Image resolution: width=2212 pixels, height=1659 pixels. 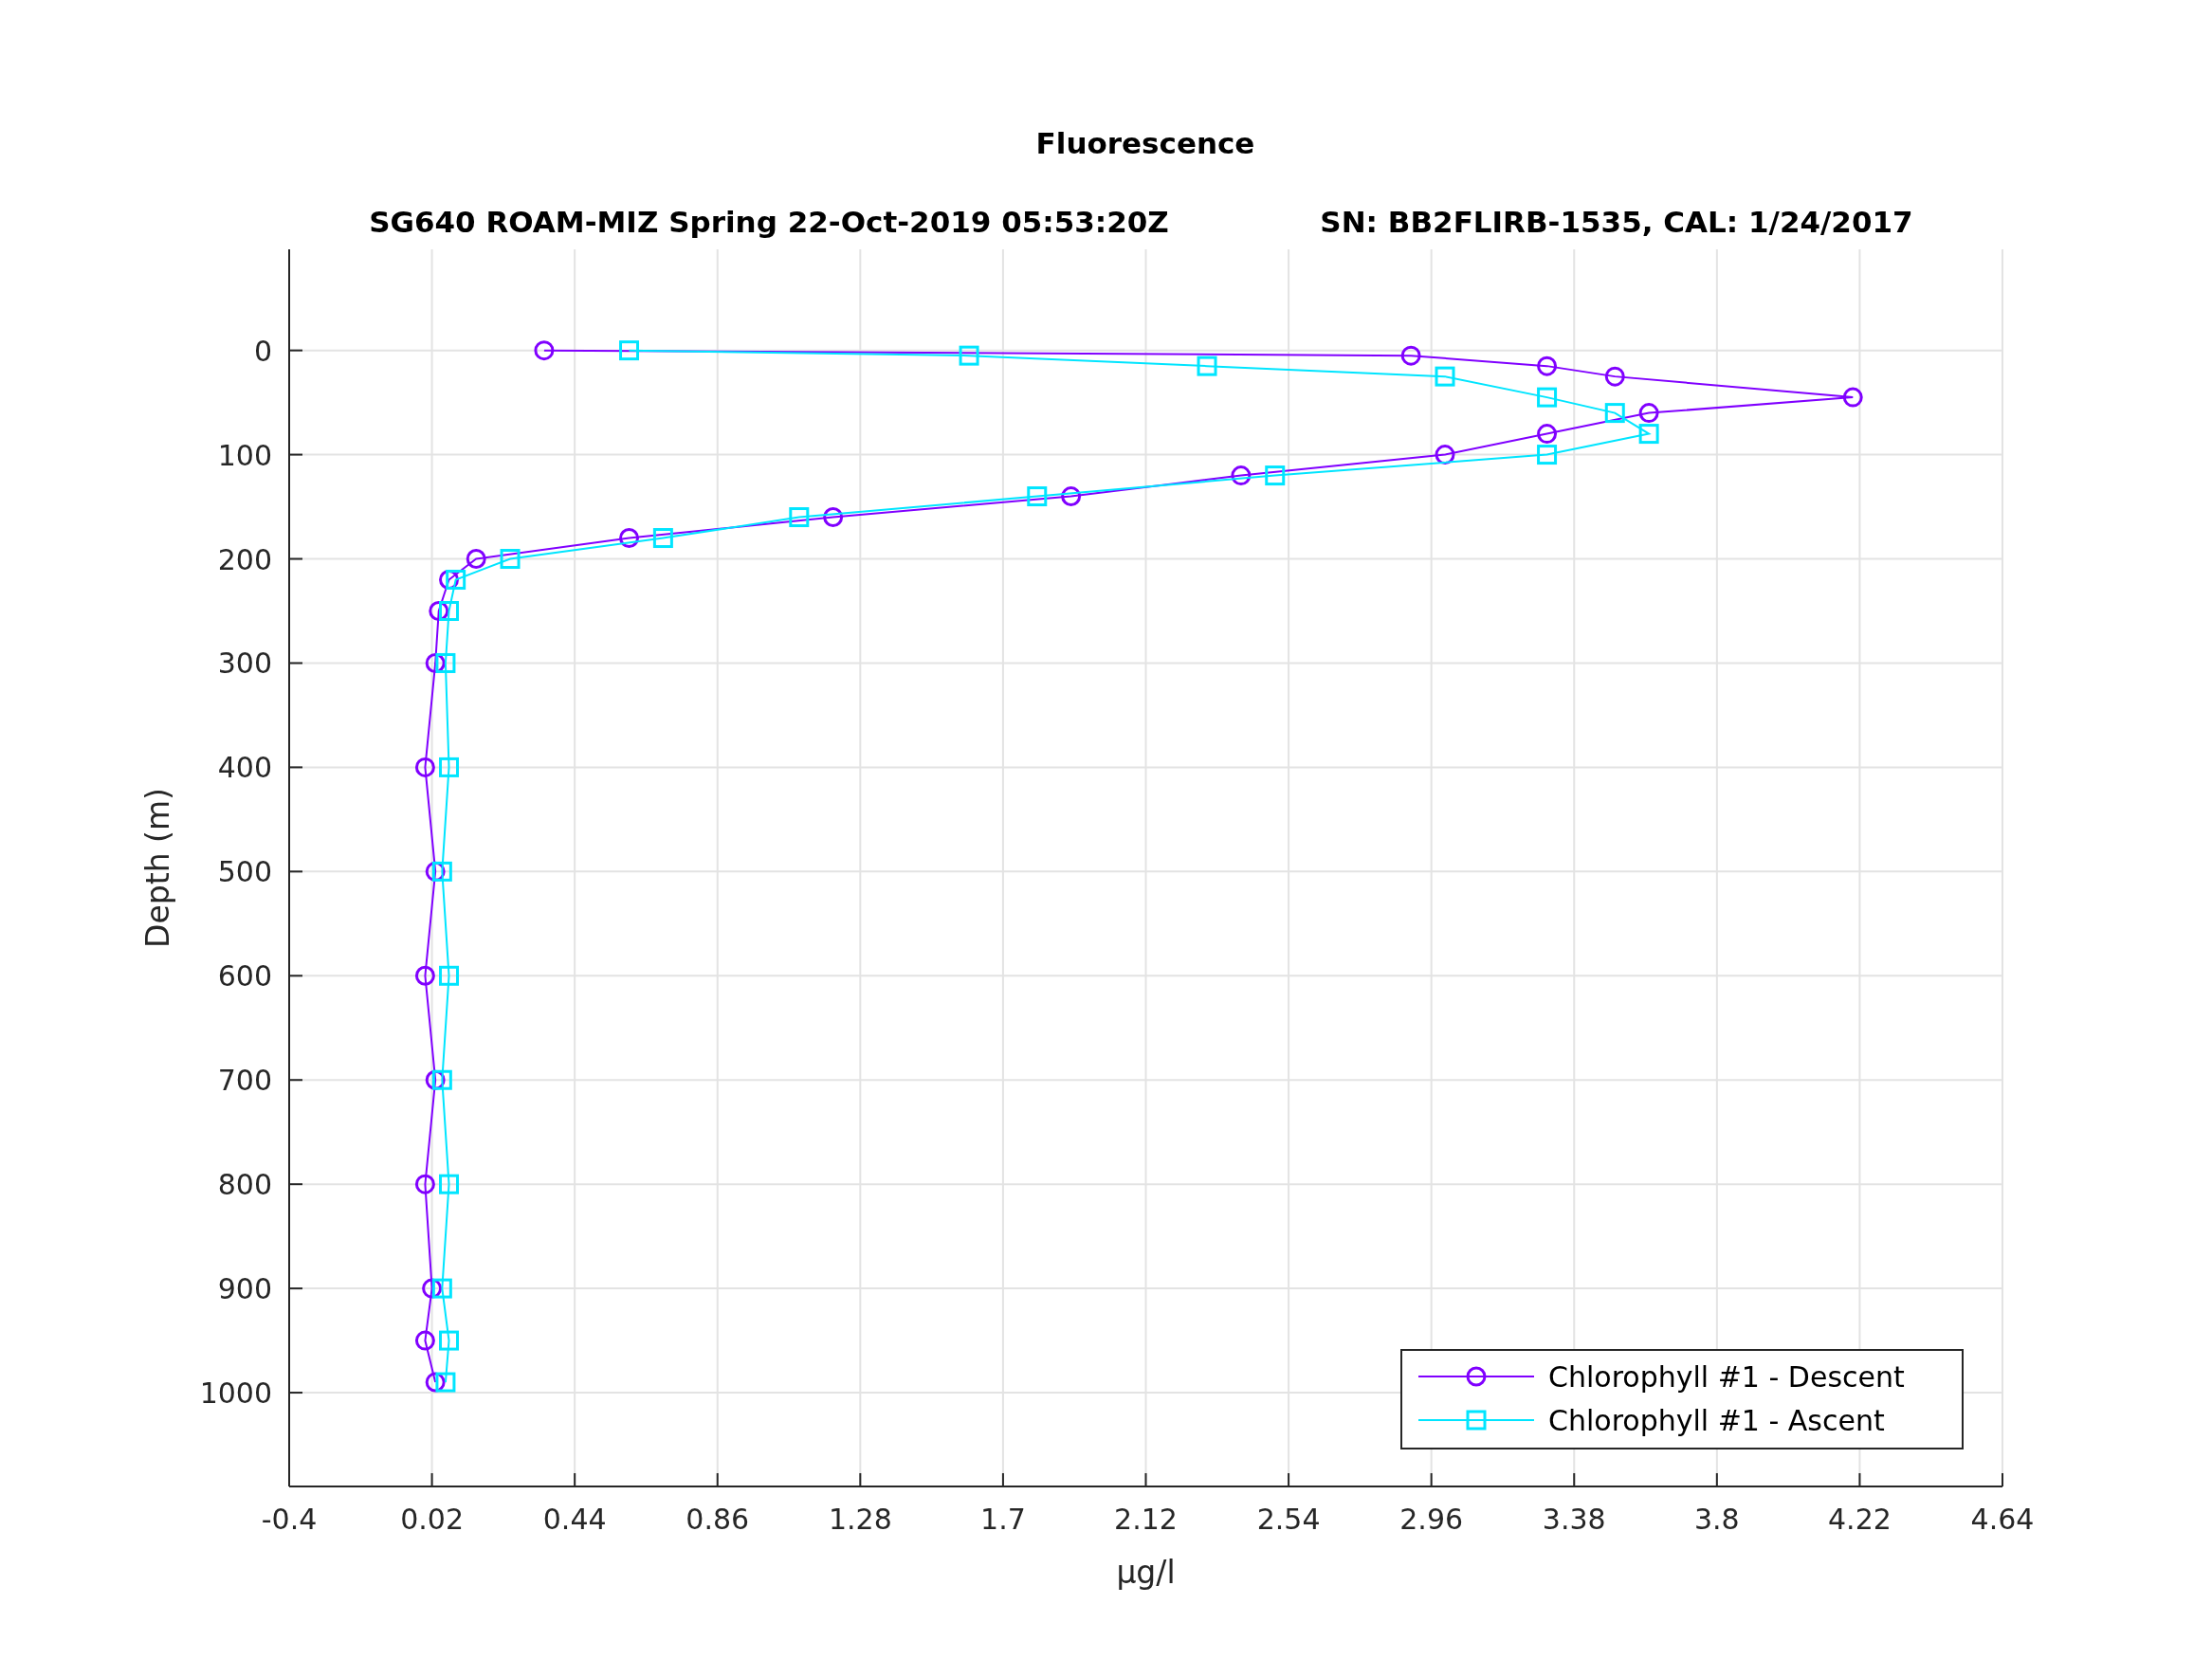 I want to click on axis-title: Depth (m), so click(x=157, y=868).